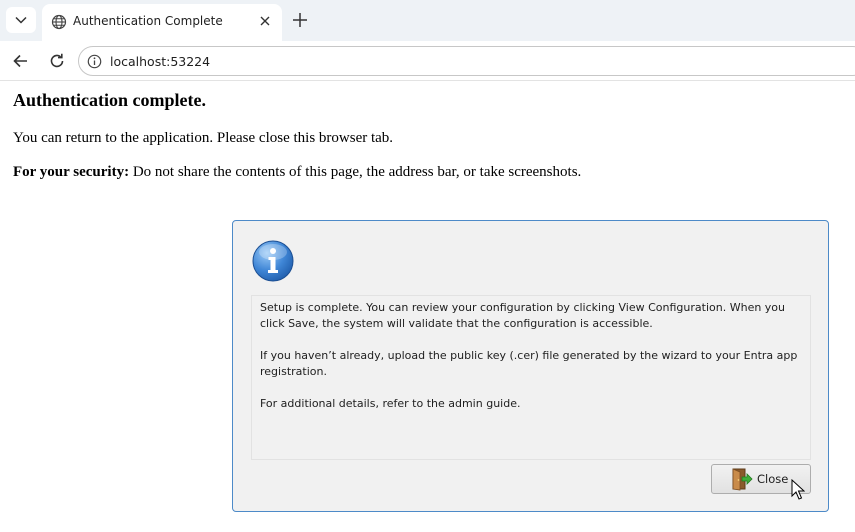  I want to click on new-tab-icon, so click(300, 20).